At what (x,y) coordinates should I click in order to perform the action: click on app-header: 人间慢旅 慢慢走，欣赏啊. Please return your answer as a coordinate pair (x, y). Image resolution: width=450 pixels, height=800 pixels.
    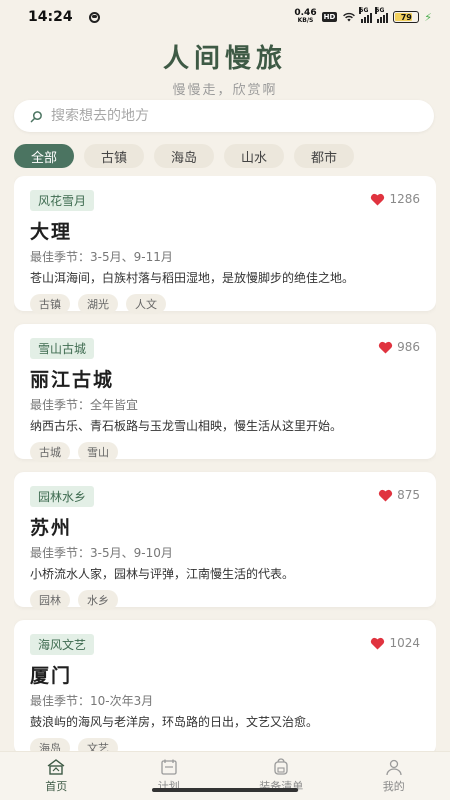
    Looking at the image, I should click on (225, 68).